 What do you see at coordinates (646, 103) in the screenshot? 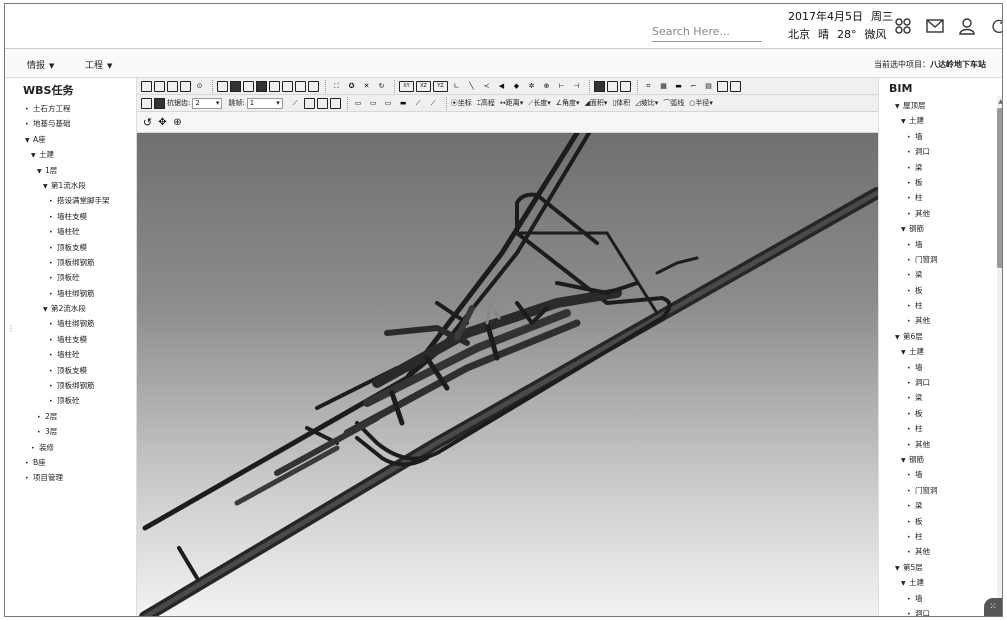
I see `tool-slope: ◿坡比▾` at bounding box center [646, 103].